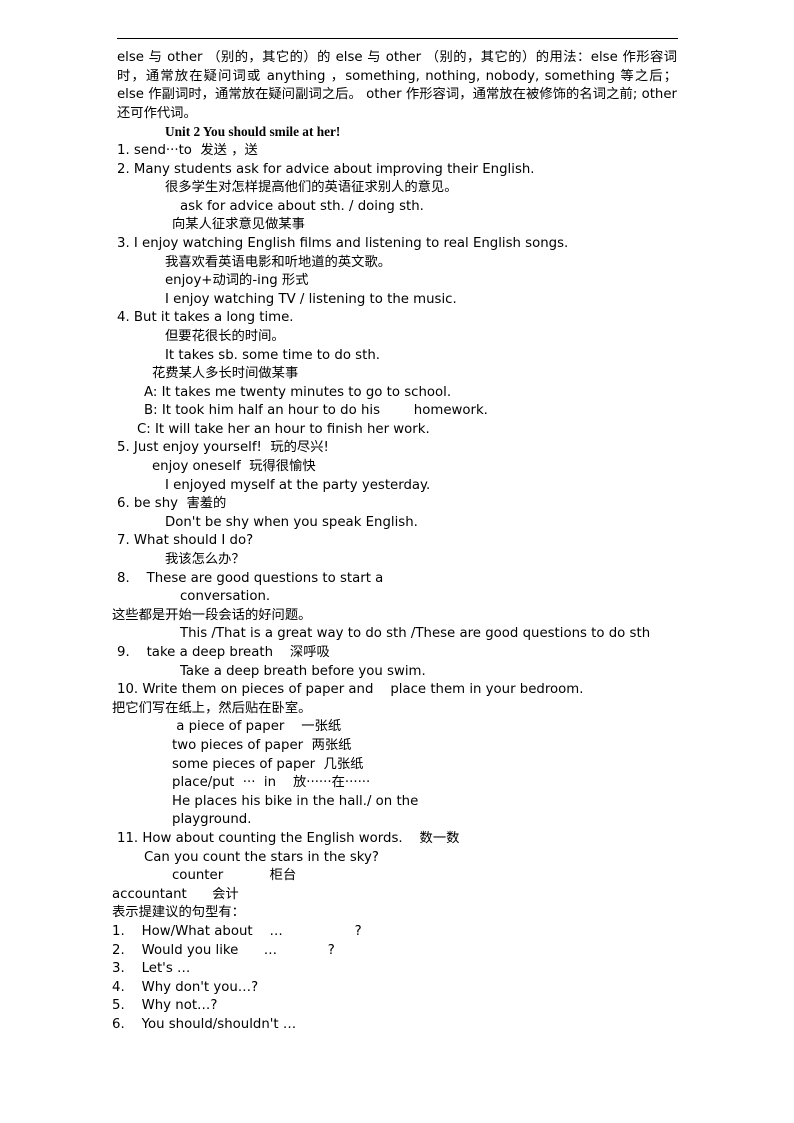 Image resolution: width=794 pixels, height=1123 pixels. What do you see at coordinates (291, 522) in the screenshot?
I see `notes-line: Don't be shy when you speak English.` at bounding box center [291, 522].